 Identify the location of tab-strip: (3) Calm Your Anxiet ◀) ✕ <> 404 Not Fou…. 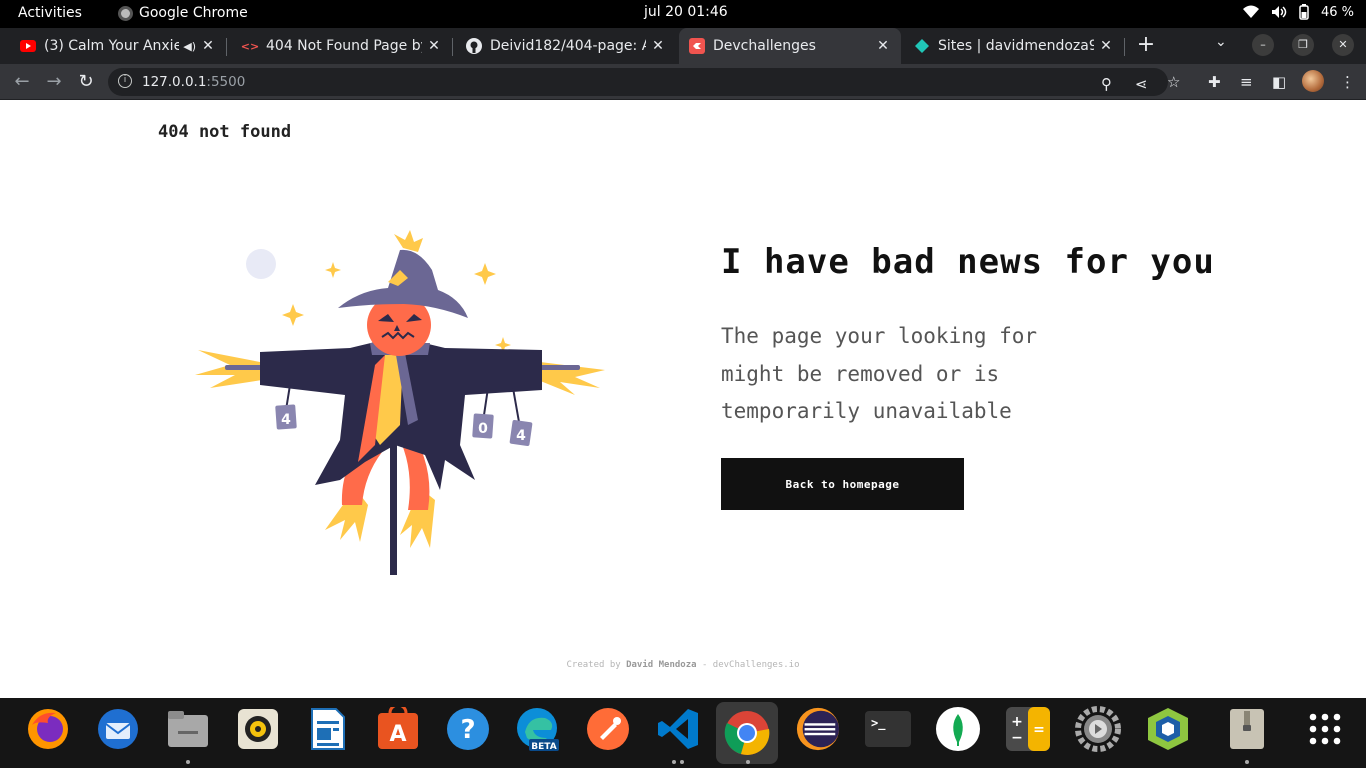
(683, 46).